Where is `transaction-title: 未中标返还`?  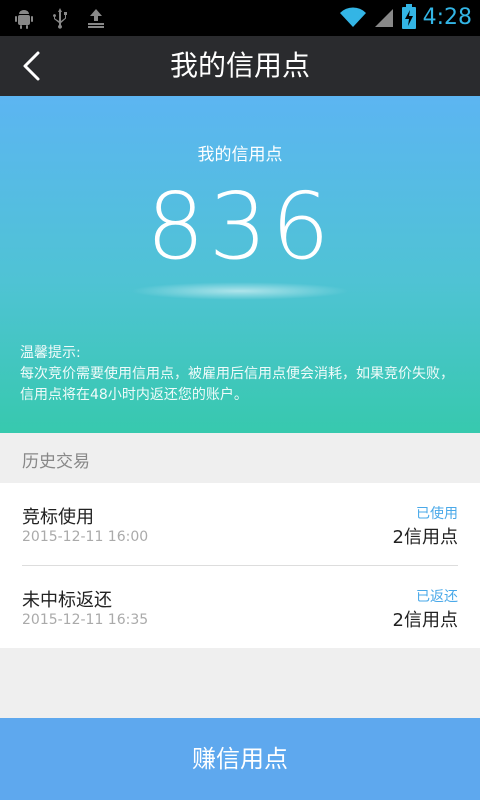
transaction-title: 未中标返还 is located at coordinates (67, 600).